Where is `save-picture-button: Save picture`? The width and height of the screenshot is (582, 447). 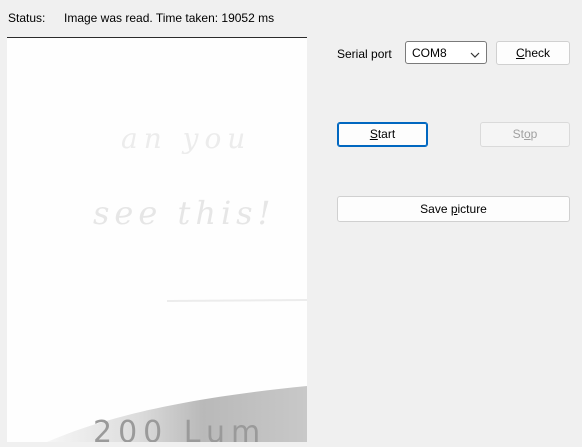 save-picture-button: Save picture is located at coordinates (453, 209).